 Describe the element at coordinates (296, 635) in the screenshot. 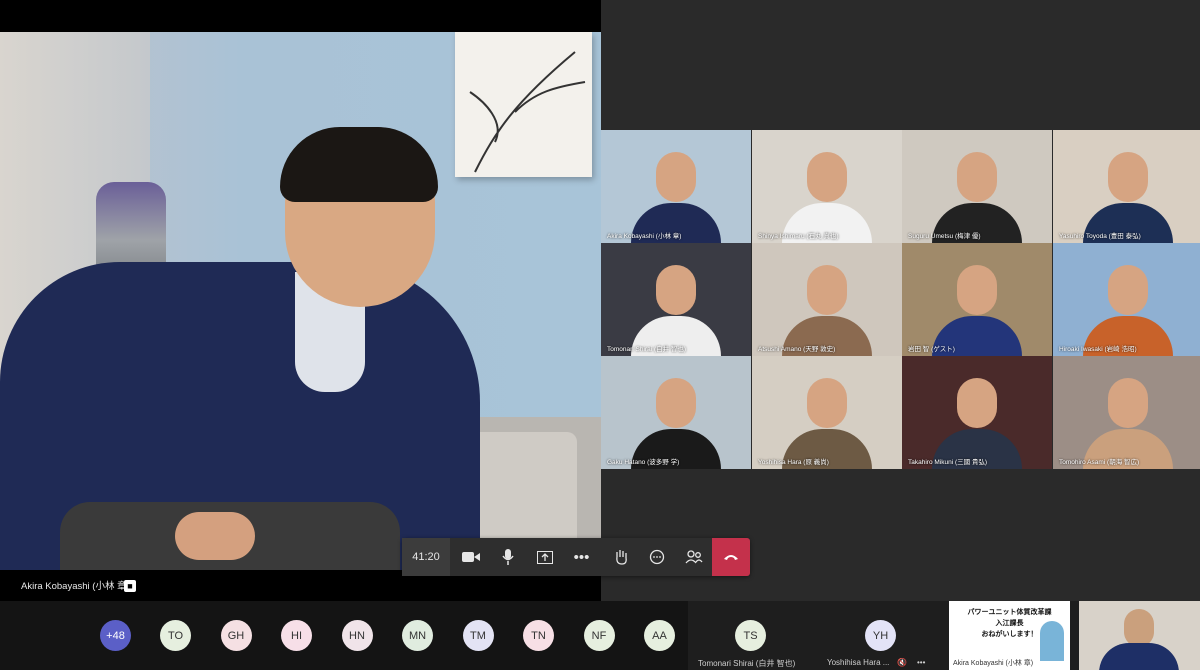

I see `participant-avatar: HI` at that location.